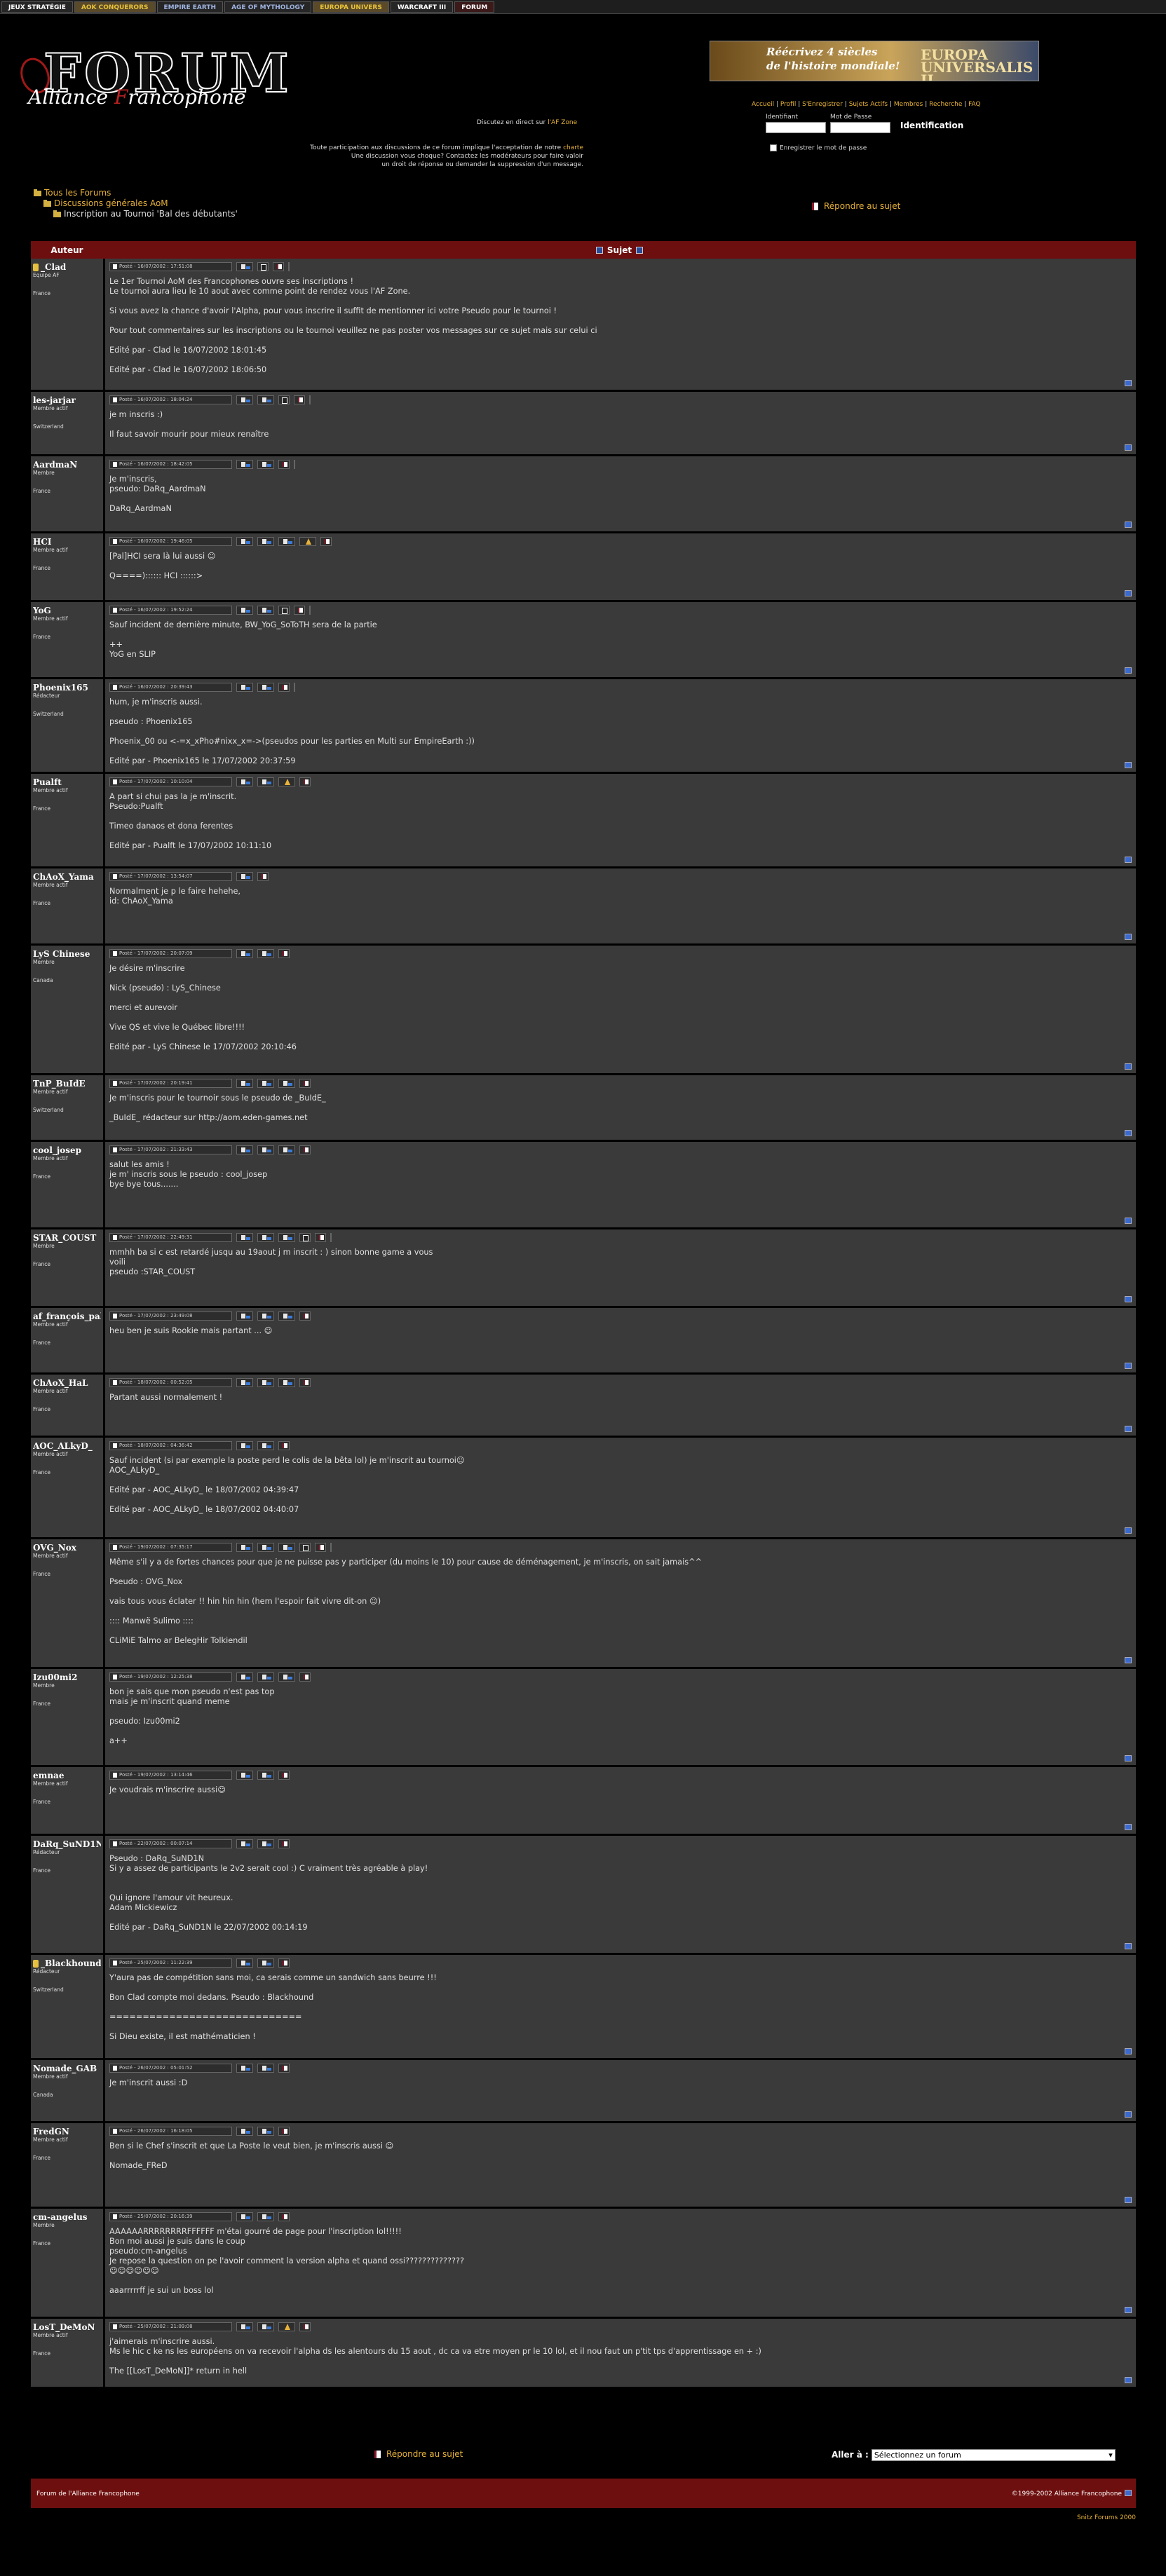 Image resolution: width=1166 pixels, height=2576 pixels. I want to click on author-name: HCI, so click(67, 542).